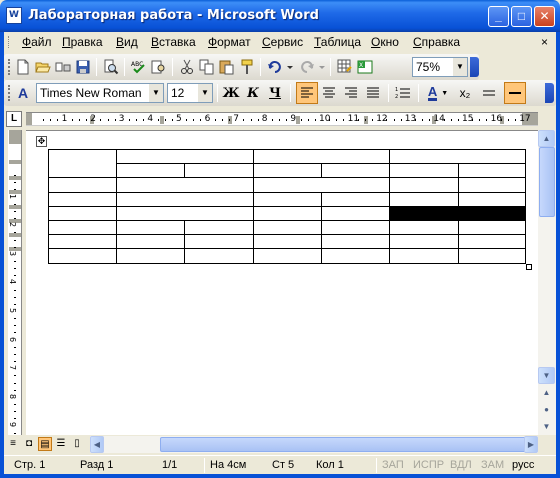 The width and height of the screenshot is (560, 478). Describe the element at coordinates (111, 67) in the screenshot. I see `print-preview-icon` at that location.